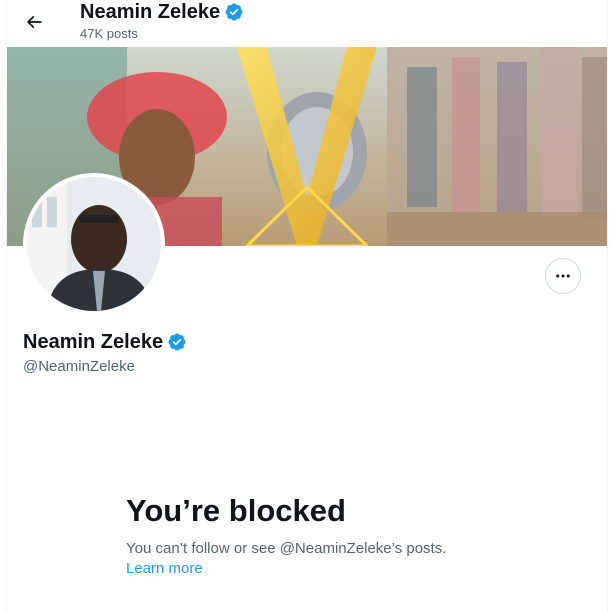 The height and width of the screenshot is (611, 615). I want to click on profile-name-row: Neamin Zeleke, so click(105, 342).